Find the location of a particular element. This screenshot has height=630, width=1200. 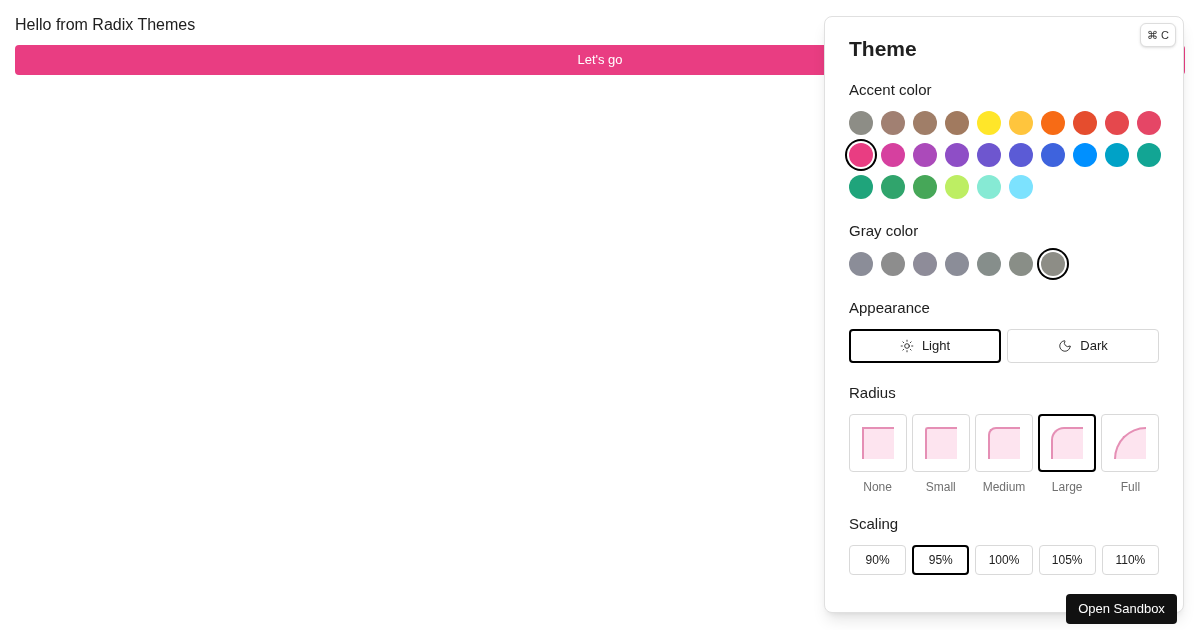

appearance-toggle: Dark is located at coordinates (1083, 346).